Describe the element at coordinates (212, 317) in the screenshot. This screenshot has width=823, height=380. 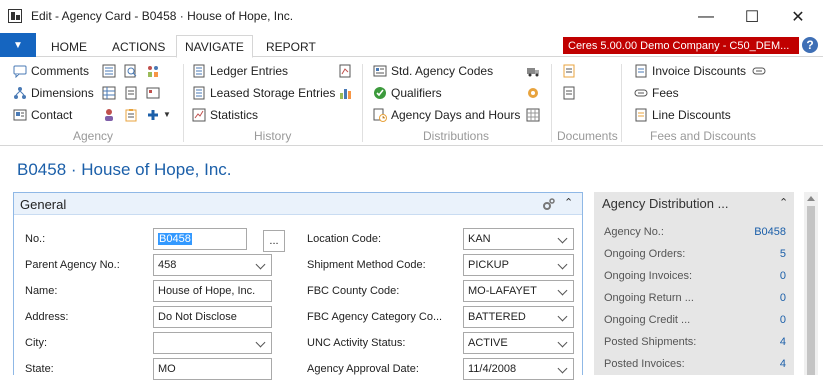
I see `address-field: Do Not Disclose` at that location.